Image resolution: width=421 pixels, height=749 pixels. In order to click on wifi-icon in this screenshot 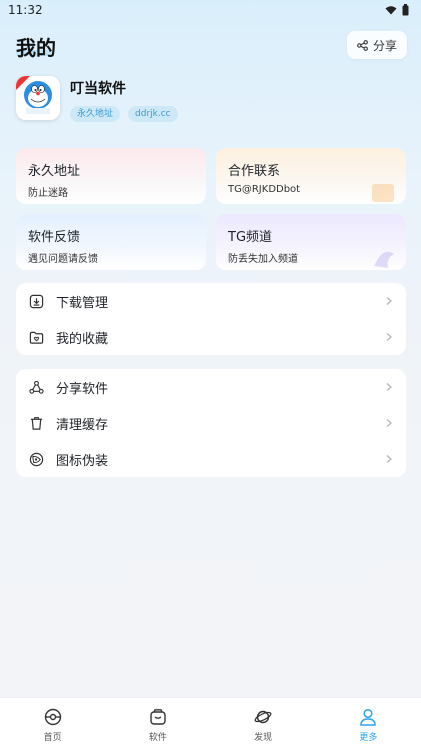, I will do `click(391, 10)`.